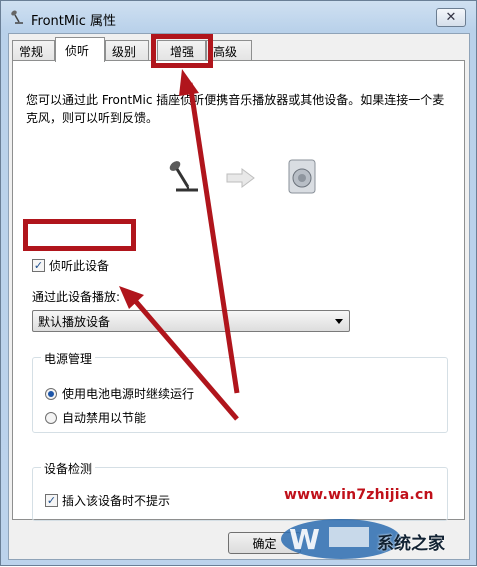 The width and height of the screenshot is (477, 567). I want to click on watermark-url: www.win7zhijia.cn, so click(359, 495).